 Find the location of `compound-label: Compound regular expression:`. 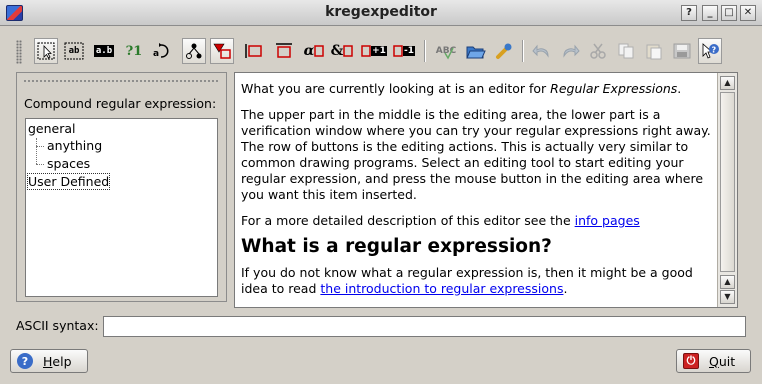

compound-label: Compound regular expression: is located at coordinates (120, 103).